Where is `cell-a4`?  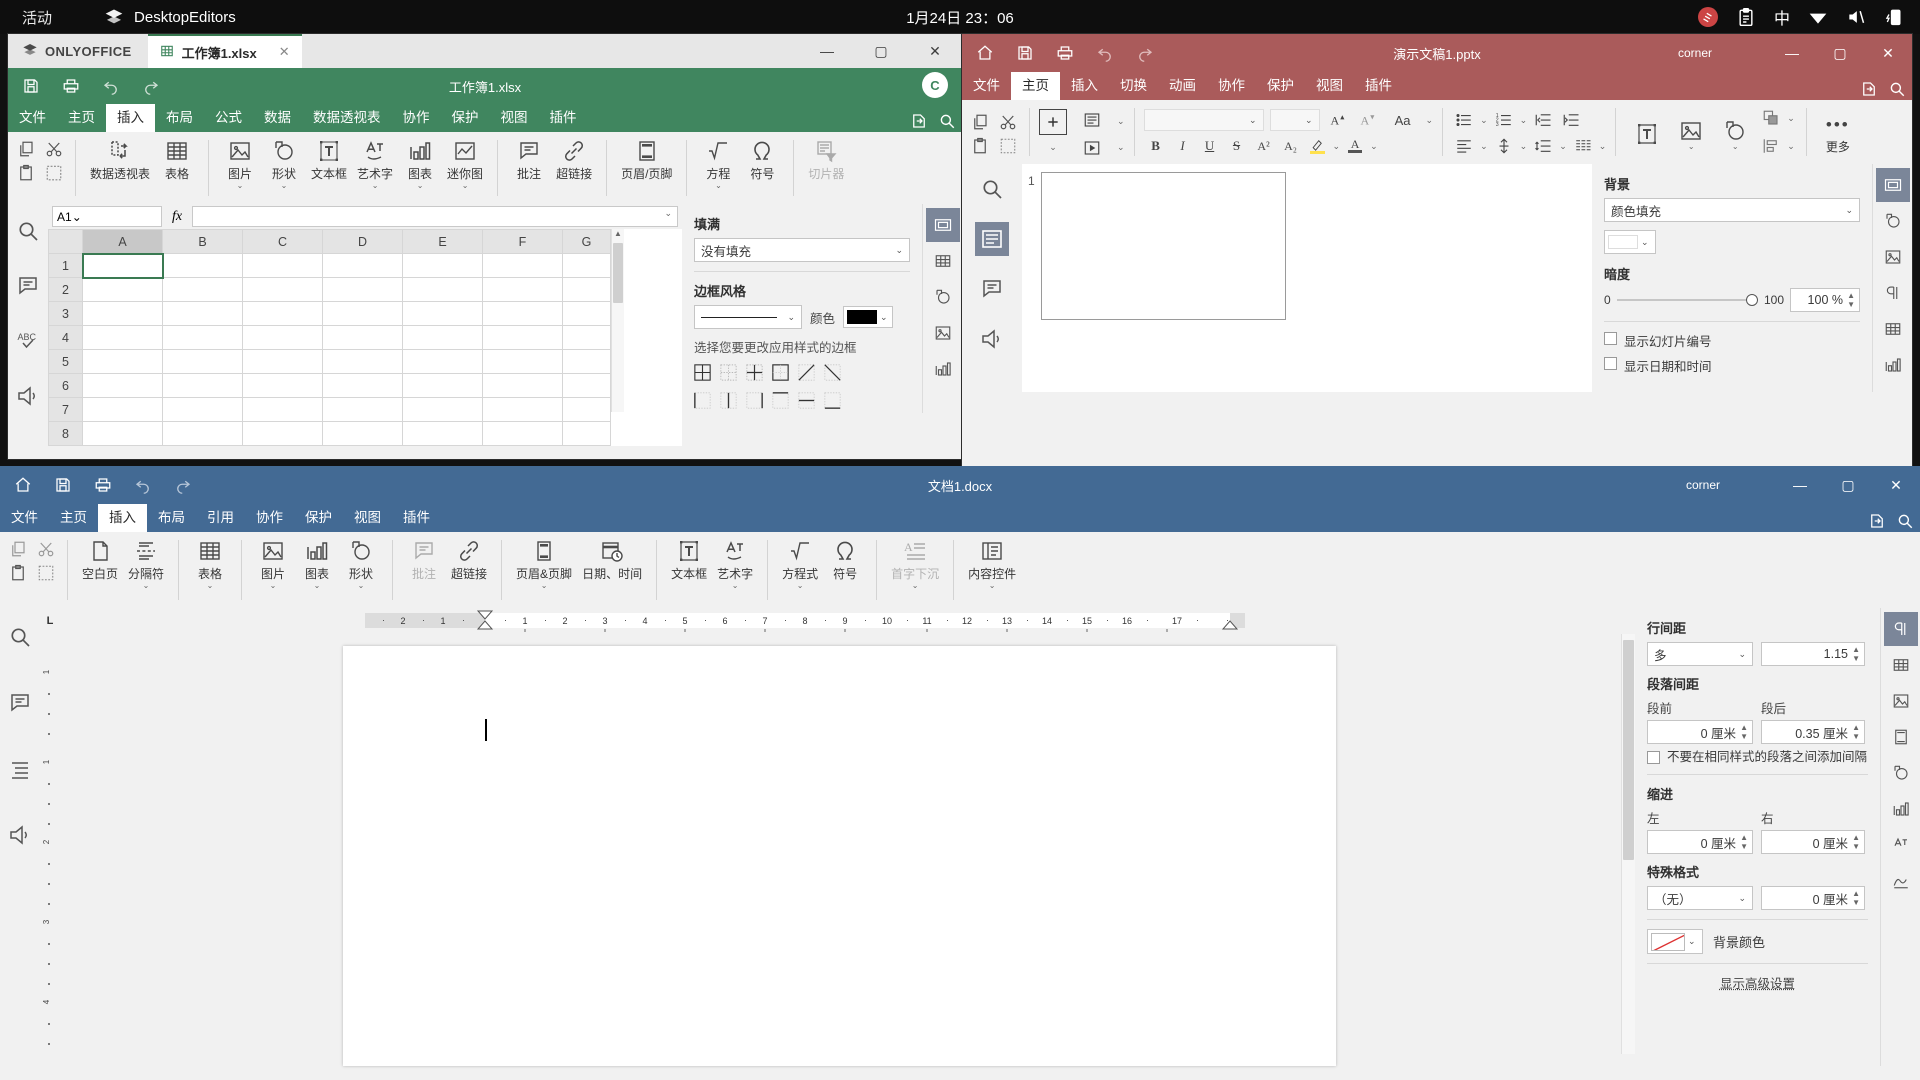 cell-a4 is located at coordinates (122, 337).